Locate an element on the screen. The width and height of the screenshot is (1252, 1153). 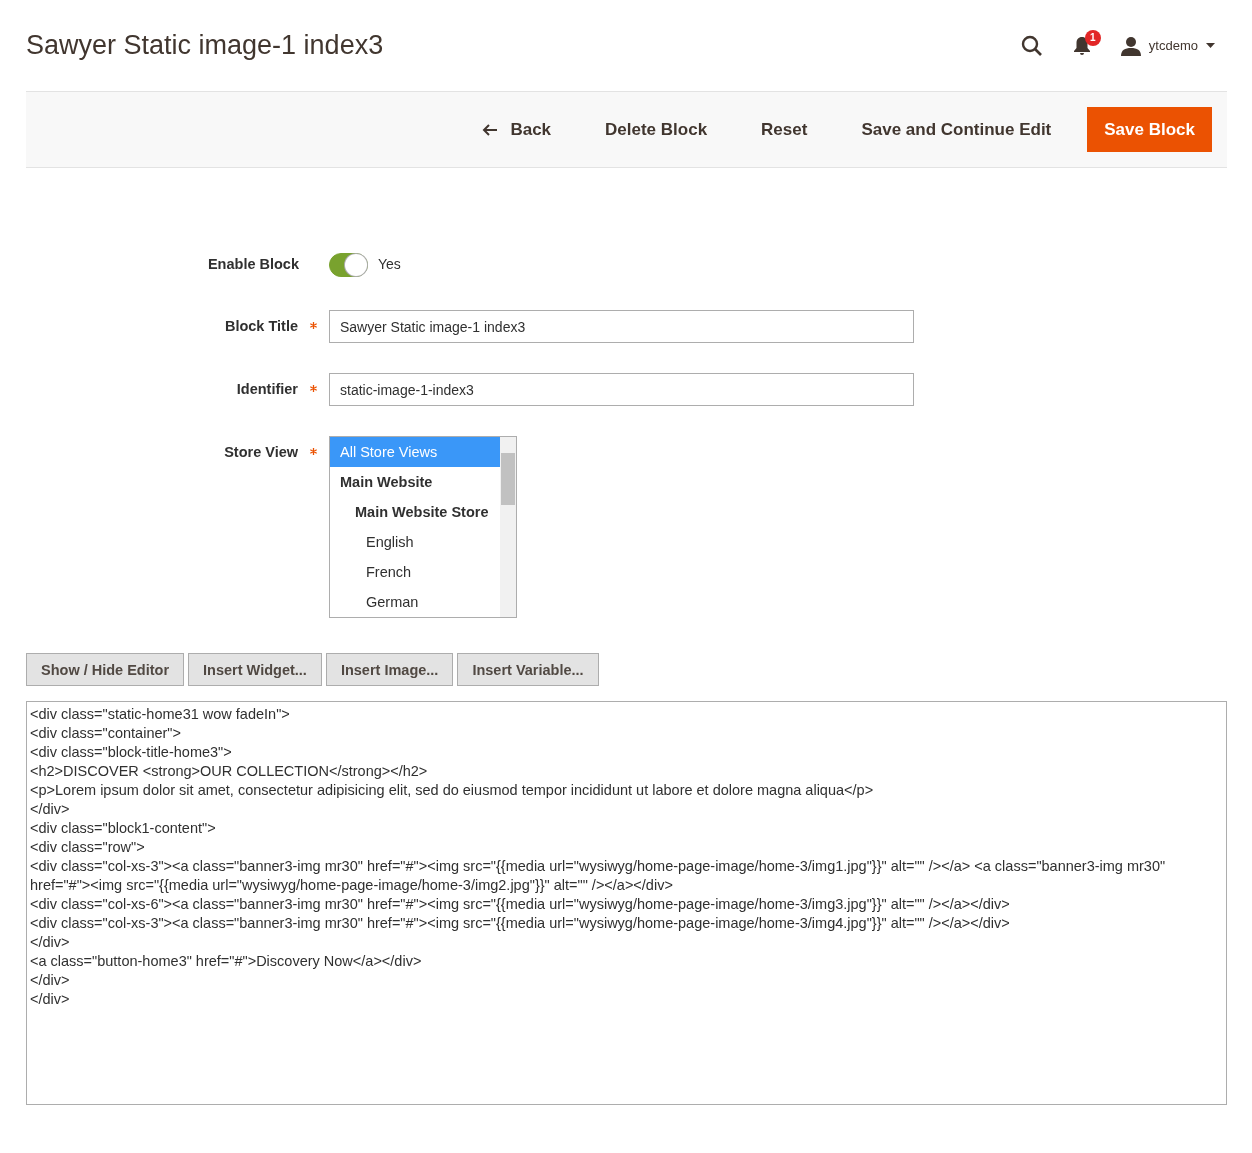
input-field: Sawyer Static image-1 index3 is located at coordinates (621, 326).